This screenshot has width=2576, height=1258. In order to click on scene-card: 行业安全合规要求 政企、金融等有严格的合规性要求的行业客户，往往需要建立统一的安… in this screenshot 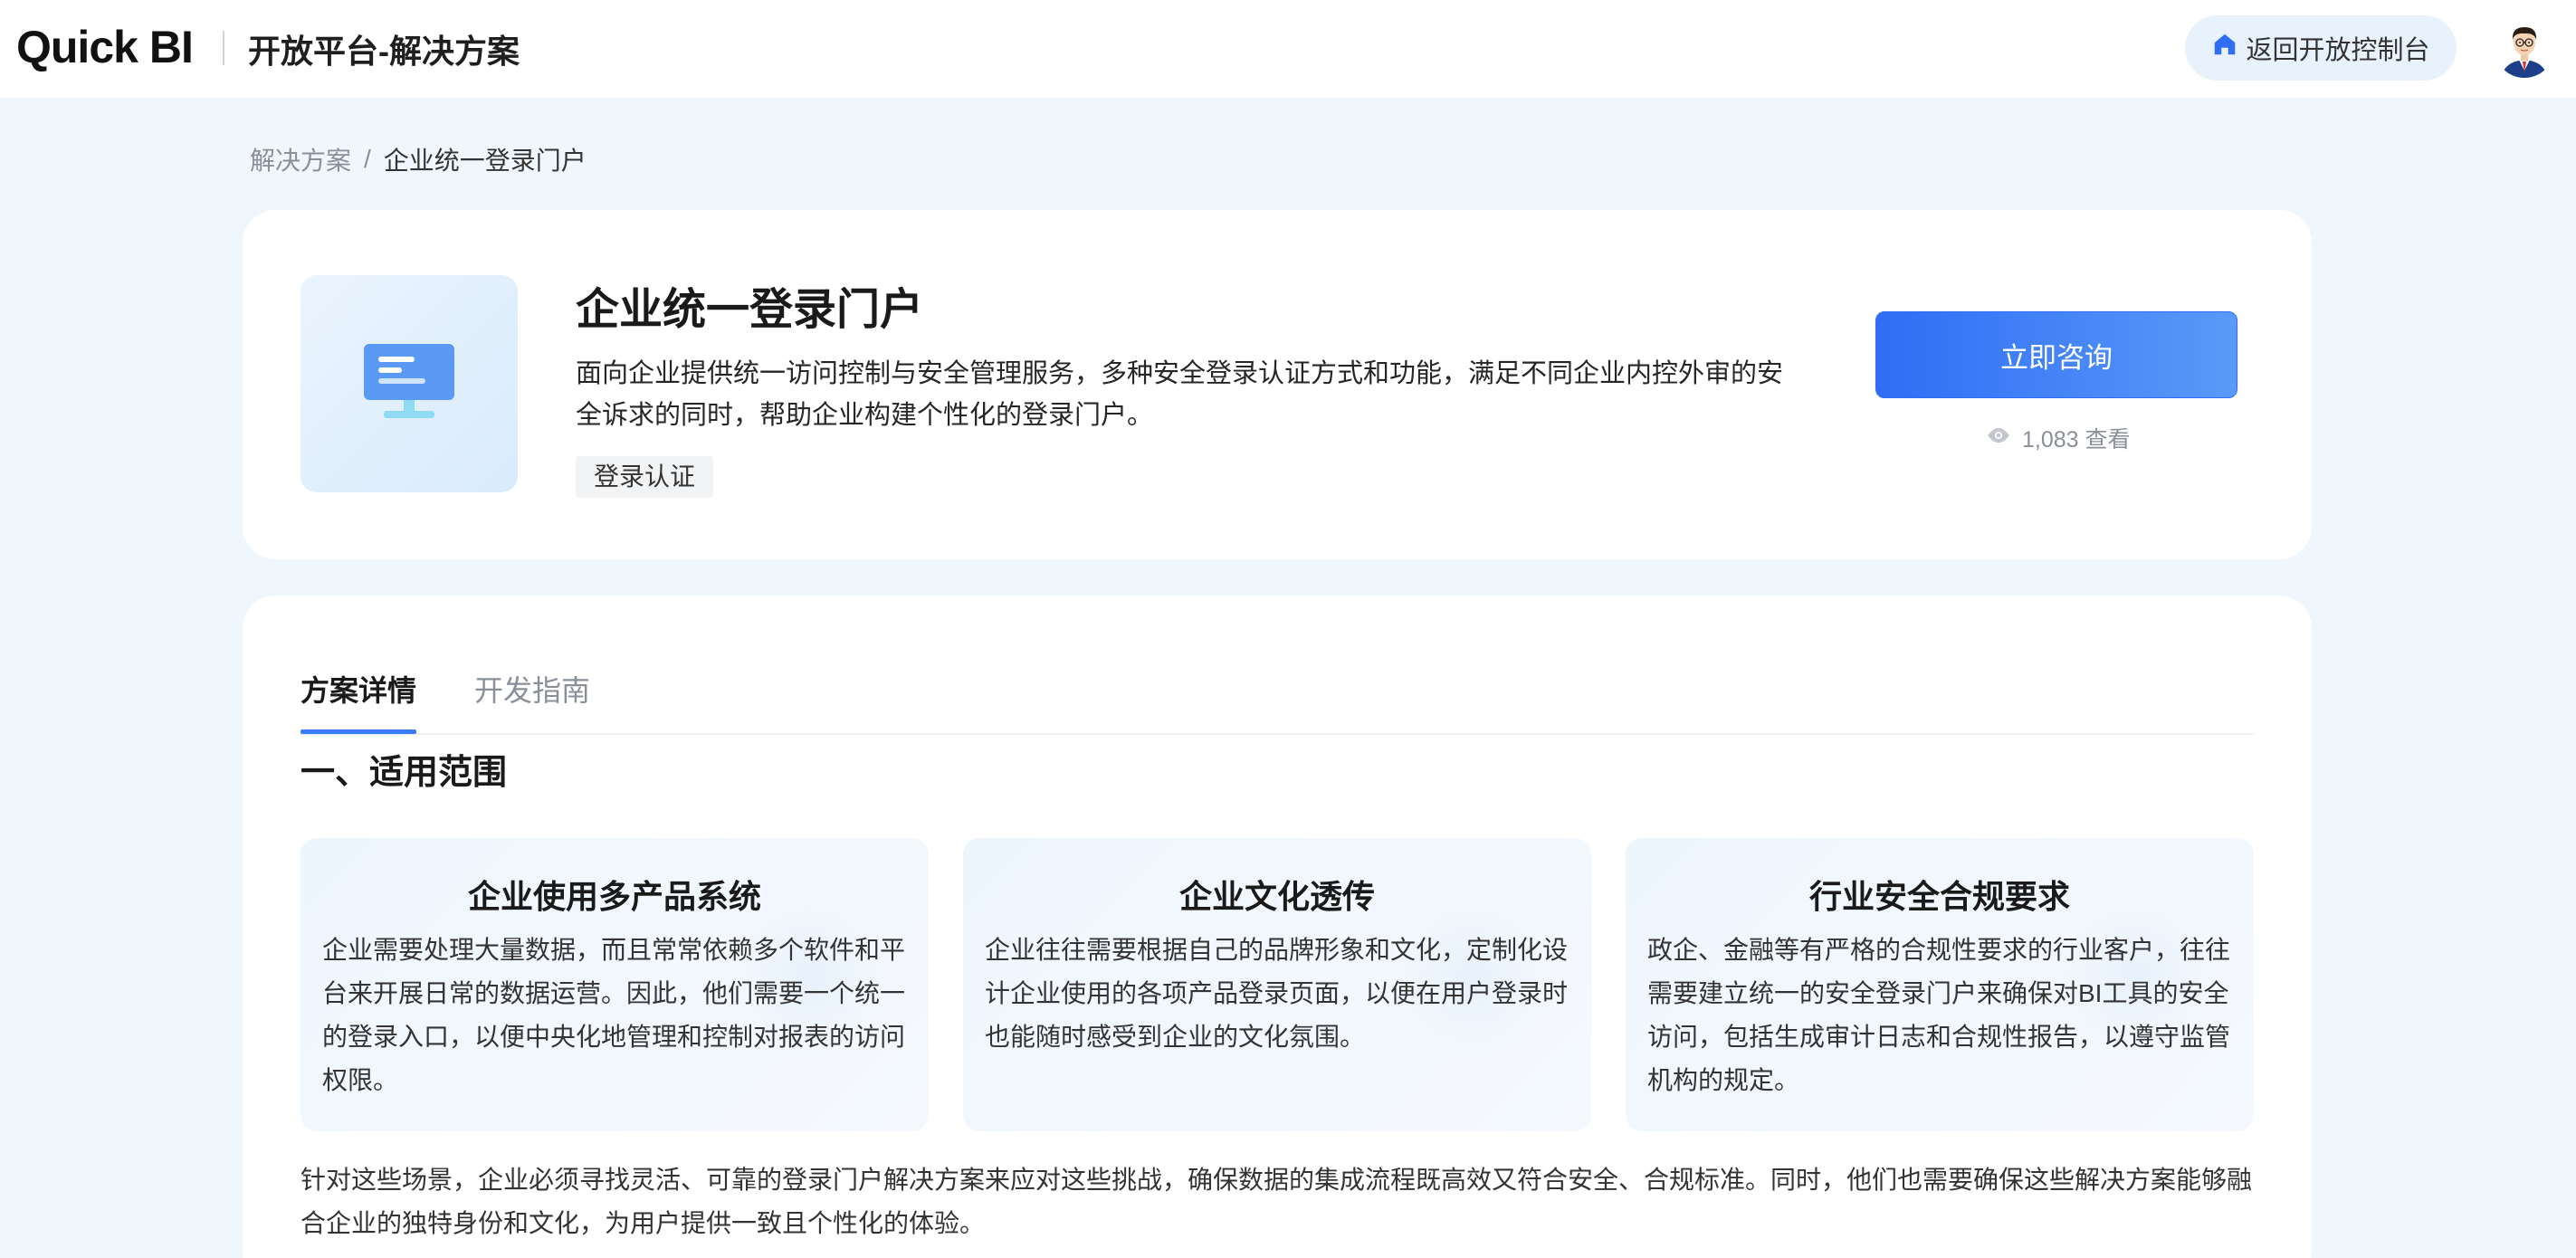, I will do `click(1940, 984)`.